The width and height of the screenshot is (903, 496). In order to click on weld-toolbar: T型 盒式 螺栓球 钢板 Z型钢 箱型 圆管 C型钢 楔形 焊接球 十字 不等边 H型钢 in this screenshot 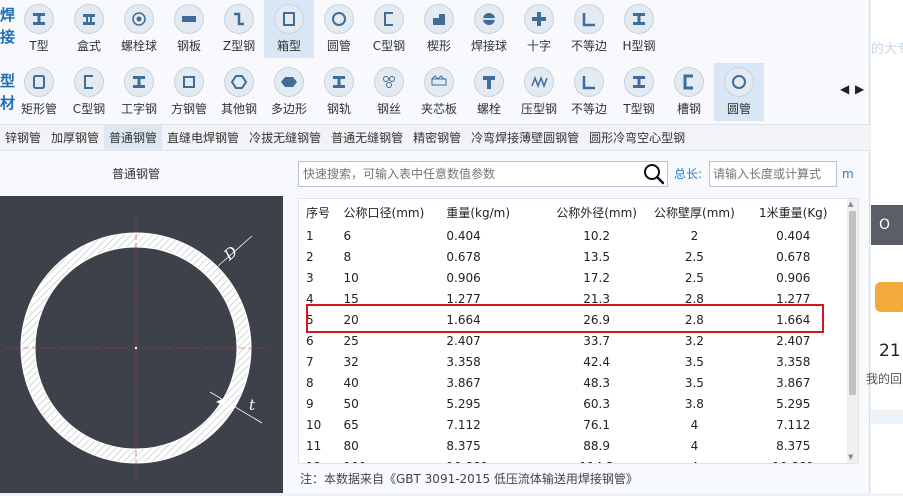, I will do `click(339, 30)`.